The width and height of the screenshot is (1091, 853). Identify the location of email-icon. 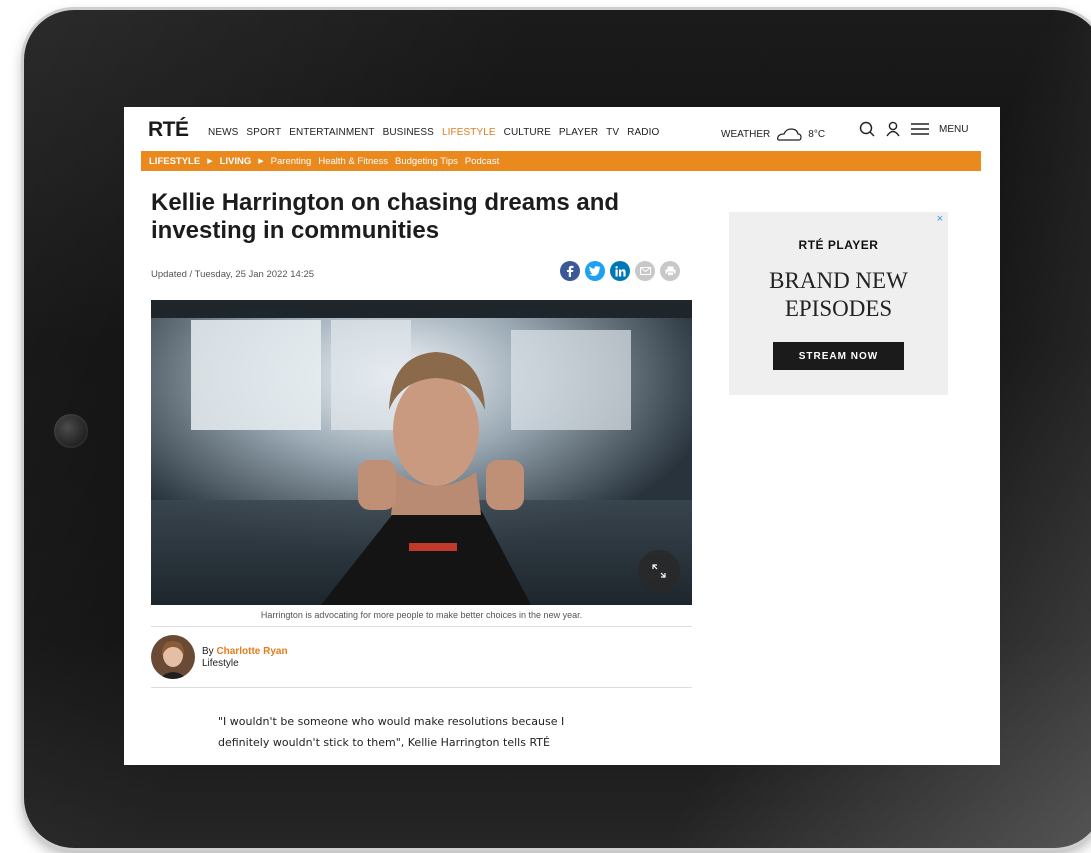
(645, 271).